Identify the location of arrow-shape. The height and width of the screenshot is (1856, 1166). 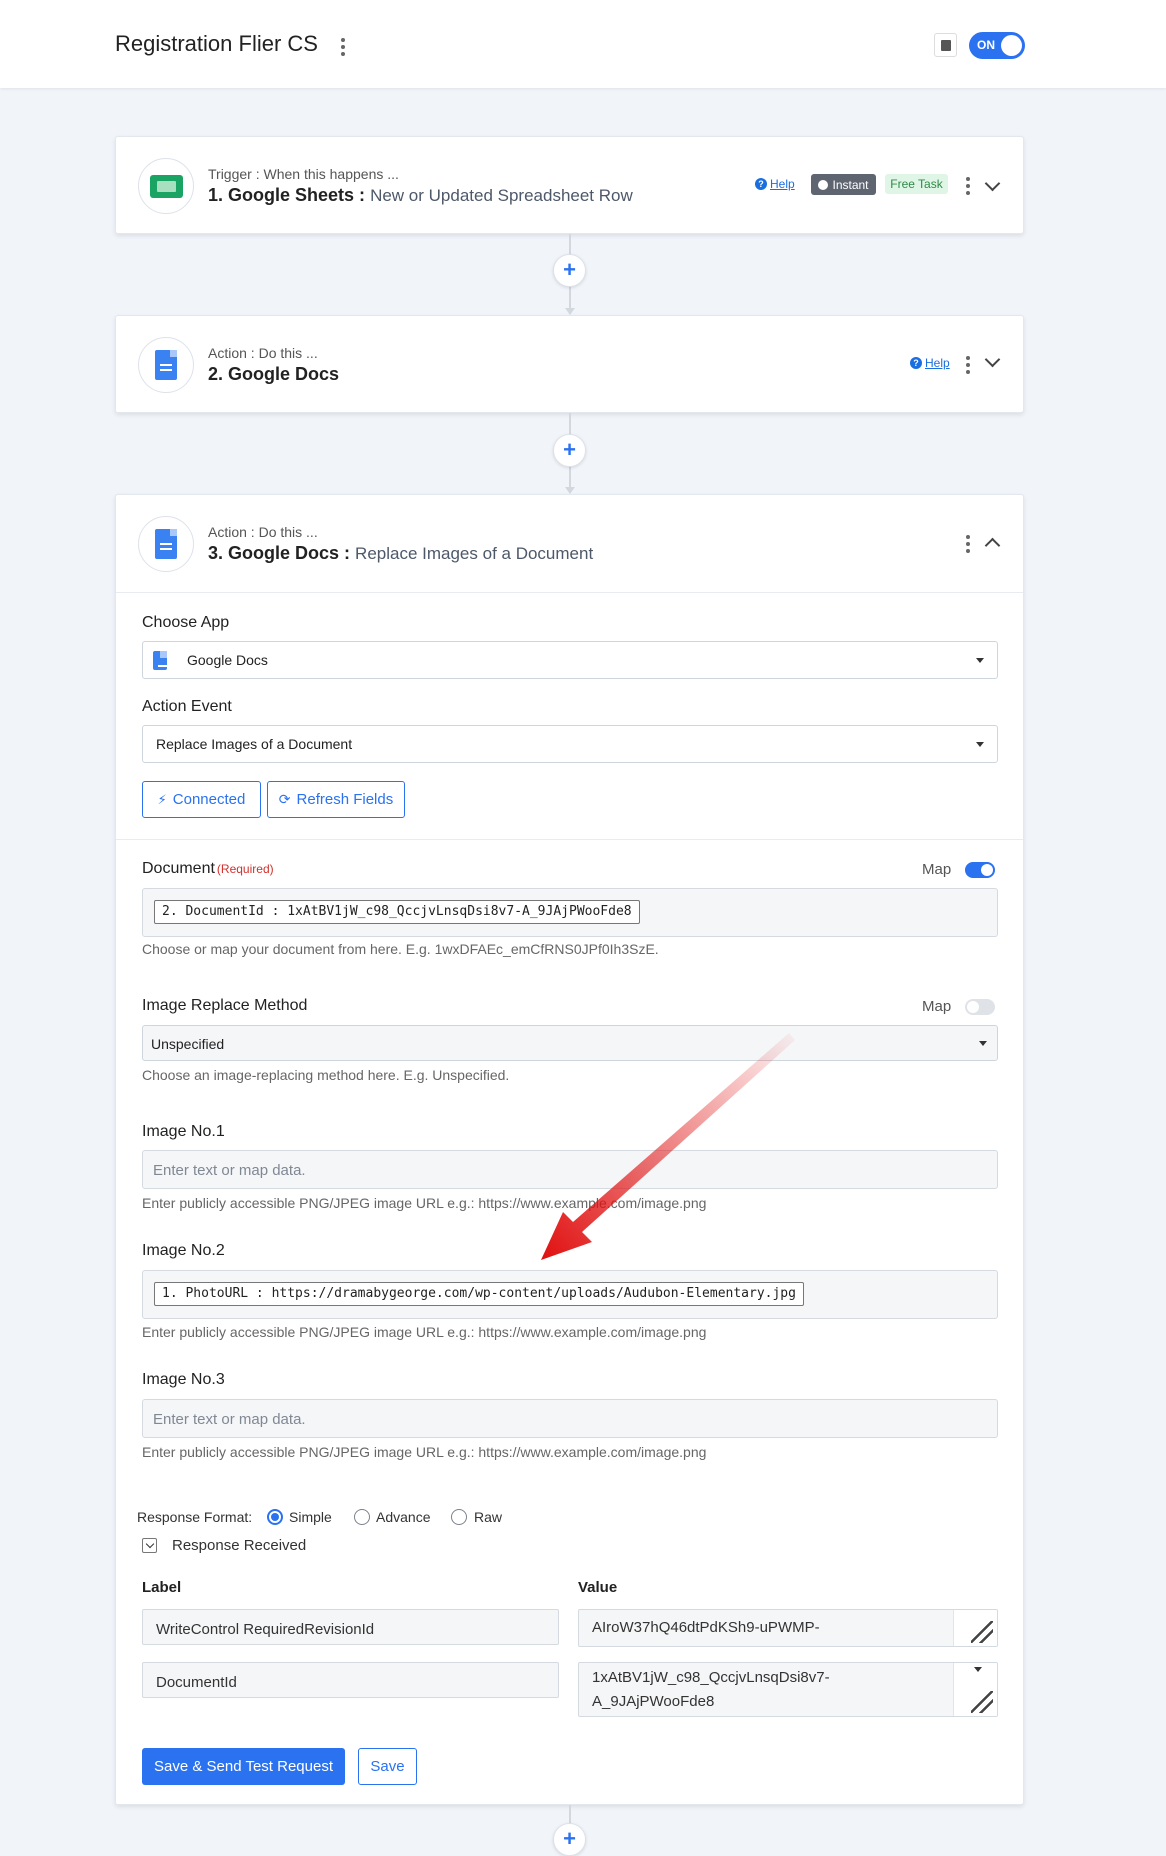
(668, 1146).